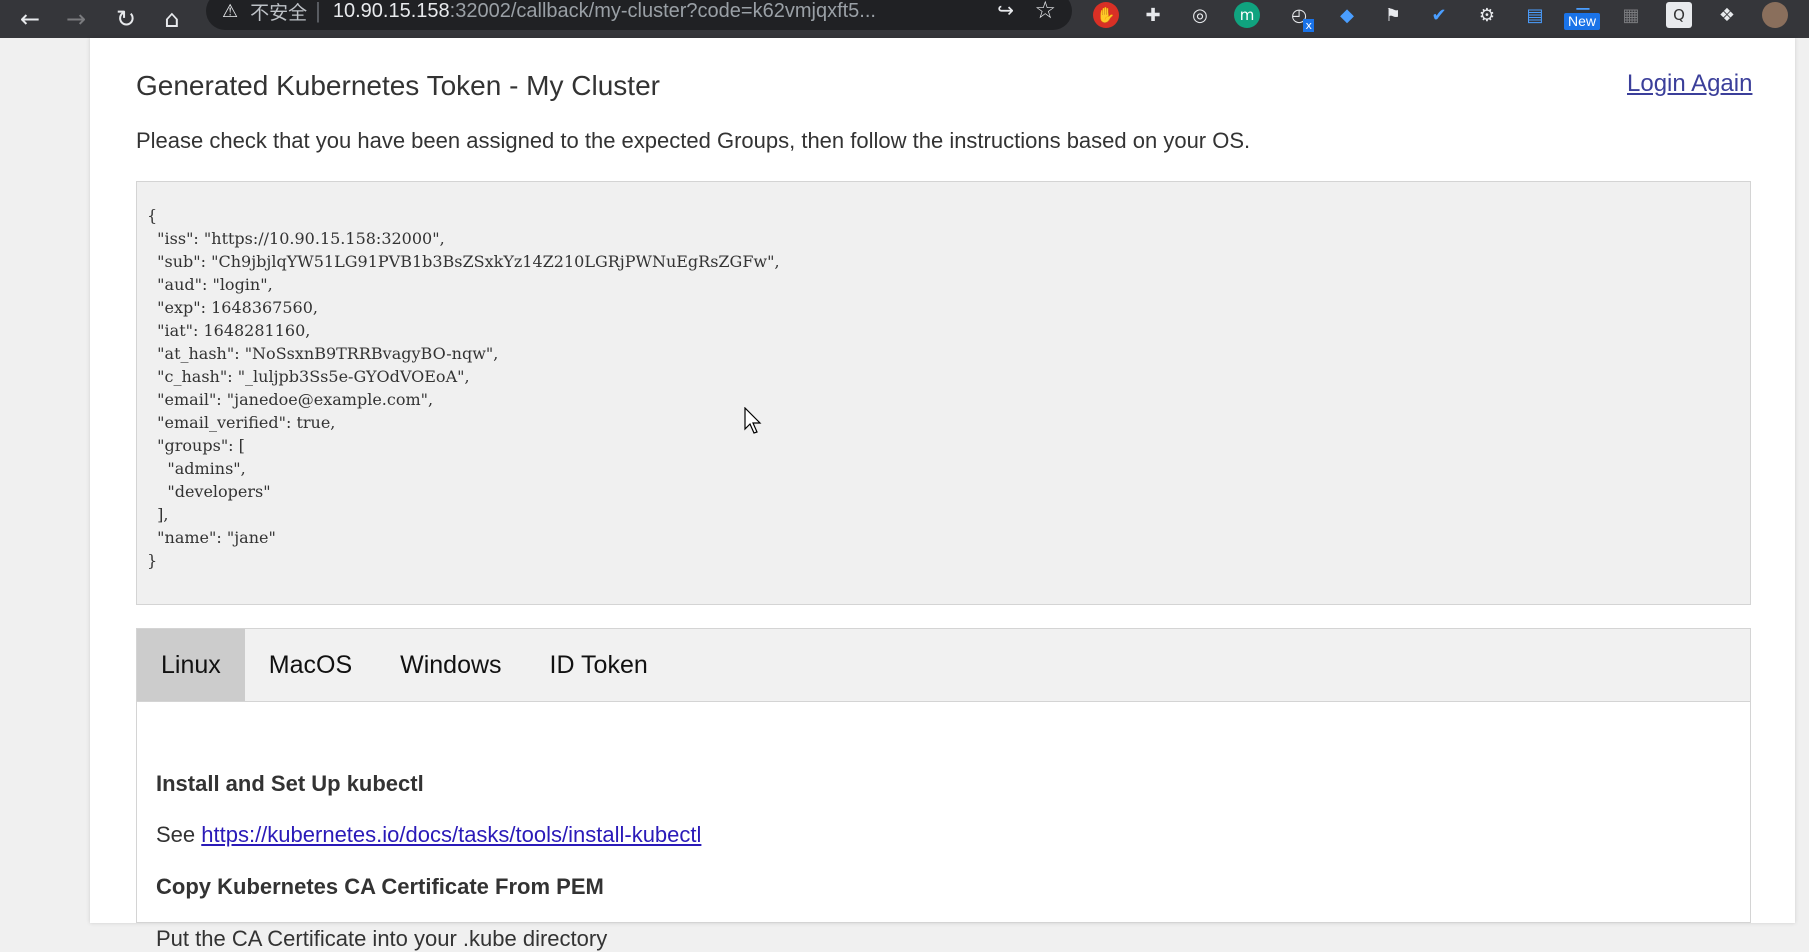  I want to click on profile-avatar, so click(1775, 15).